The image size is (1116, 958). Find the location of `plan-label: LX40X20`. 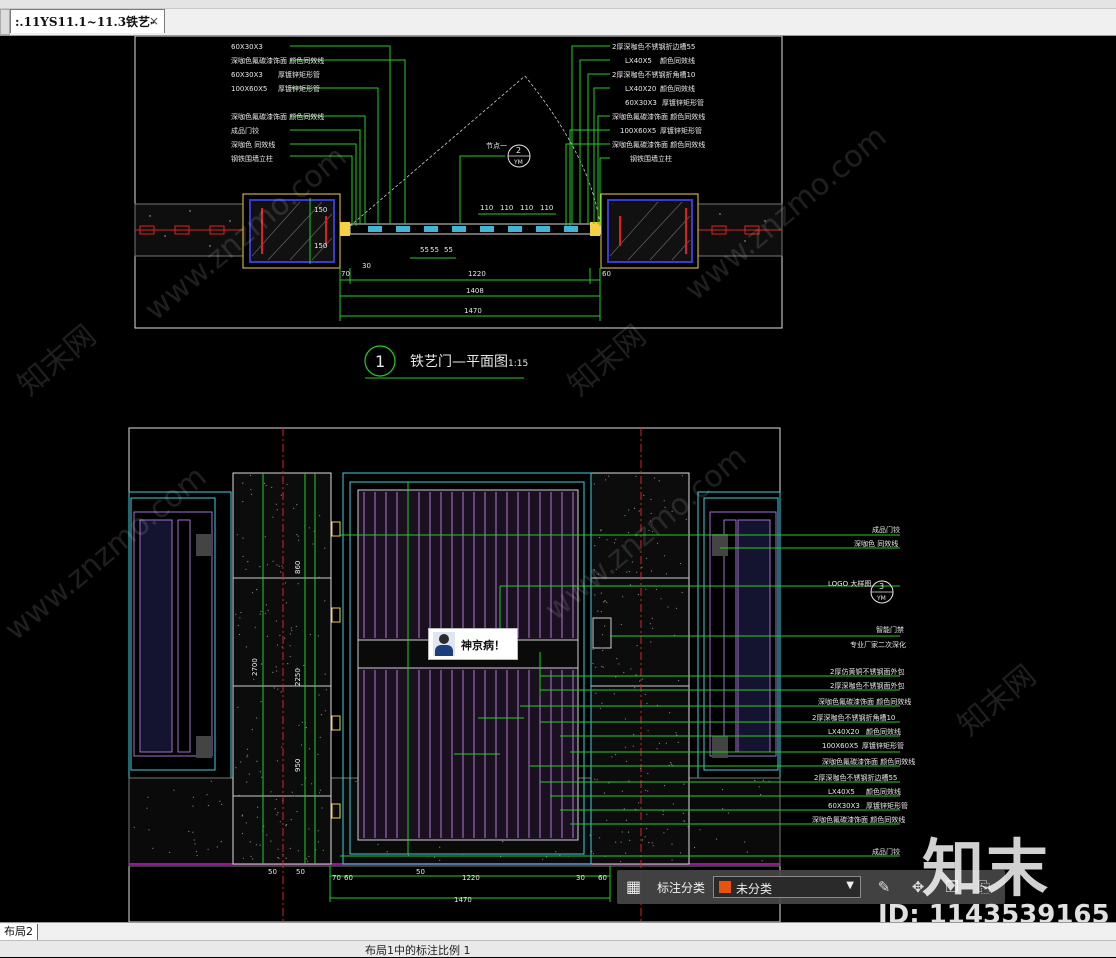

plan-label: LX40X20 is located at coordinates (640, 89).